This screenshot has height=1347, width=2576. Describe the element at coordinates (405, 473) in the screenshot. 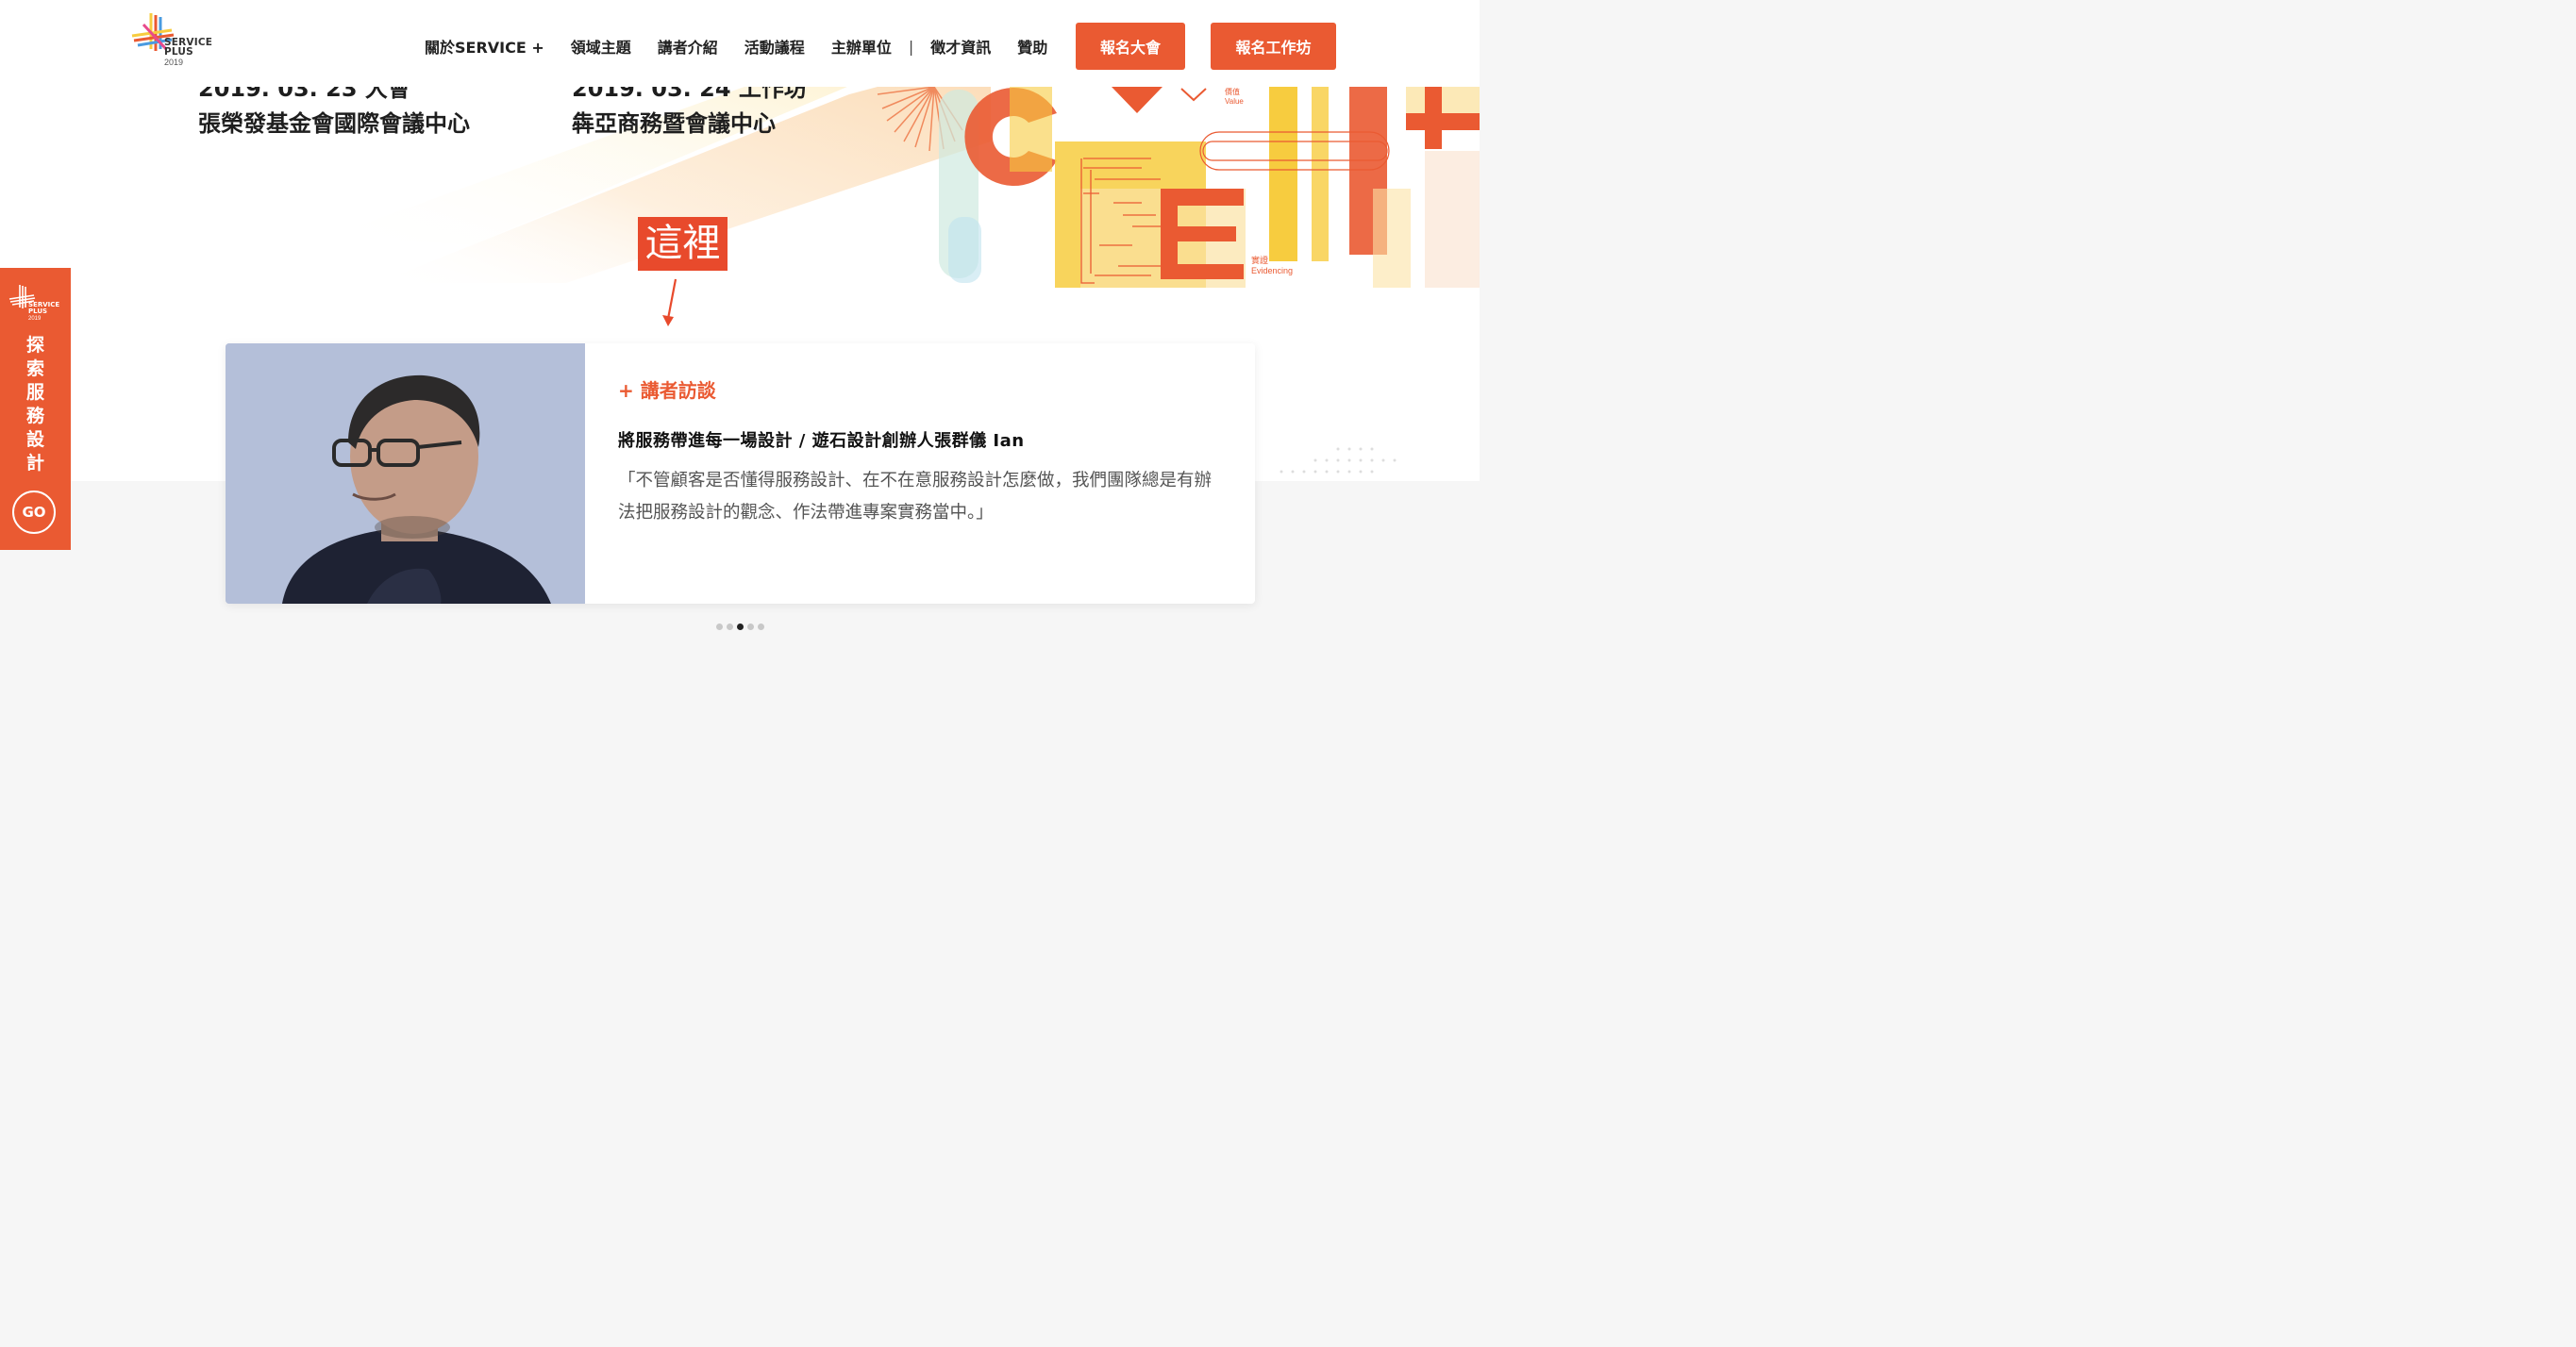

I see `speaker-photo` at that location.